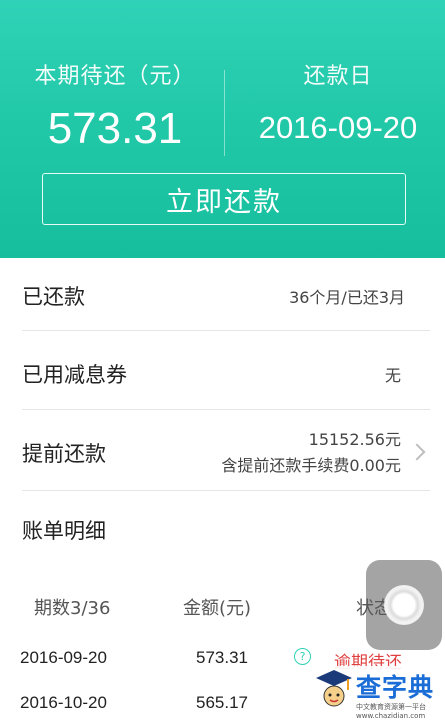 This screenshot has width=445, height=726. I want to click on watermark-logo: 查字典 中文教育资源第一平台 www.chazidian.com, so click(377, 694).